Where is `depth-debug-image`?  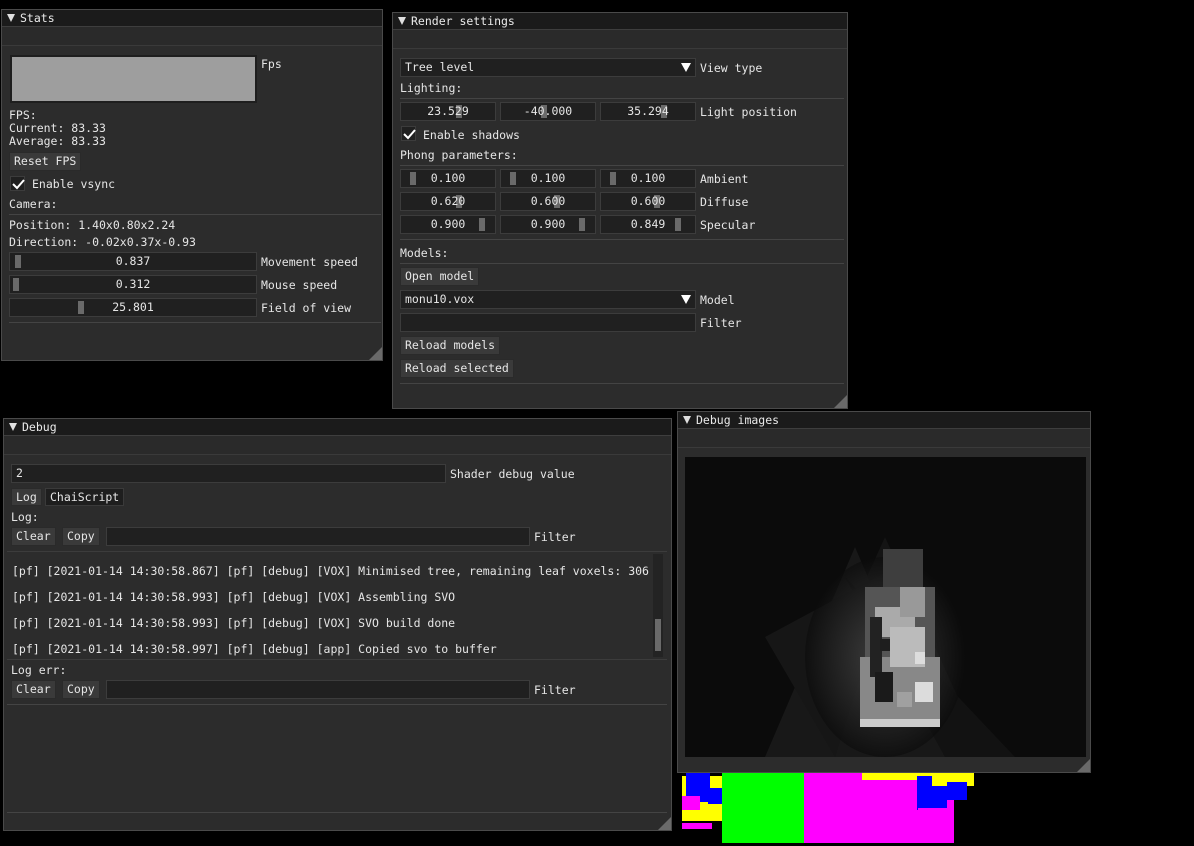
depth-debug-image is located at coordinates (890, 647).